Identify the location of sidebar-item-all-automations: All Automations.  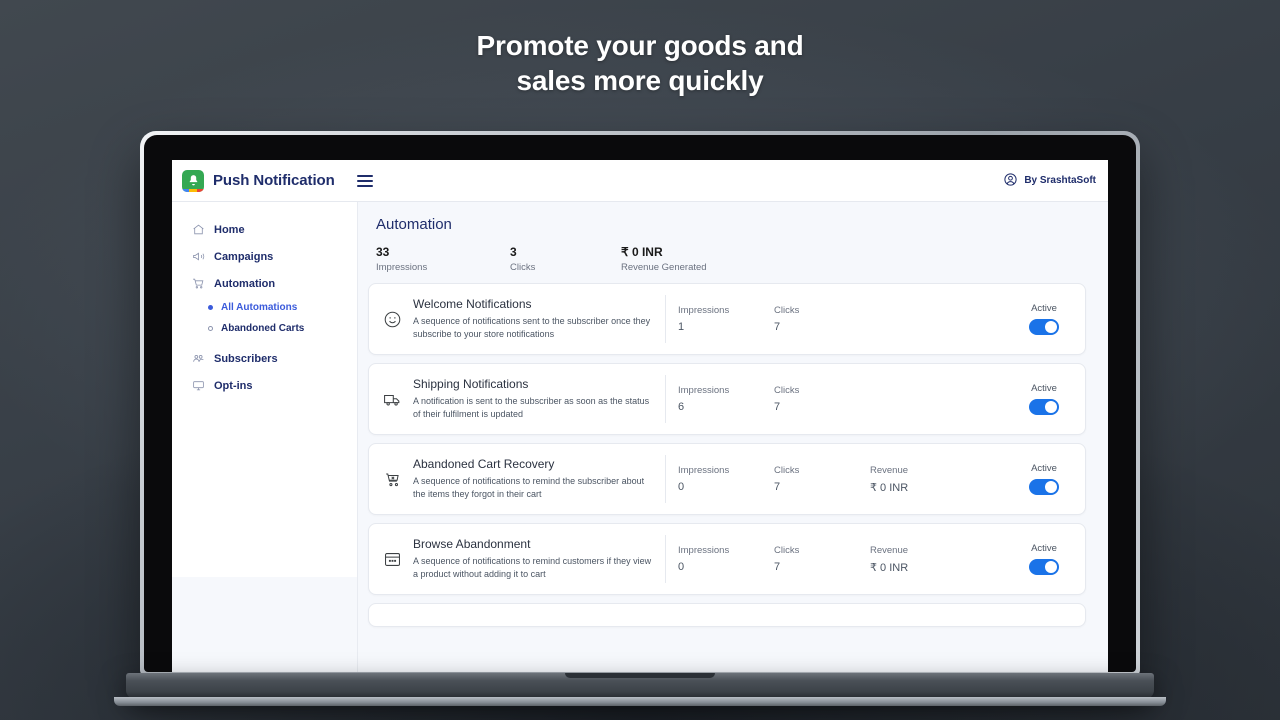
(264, 307).